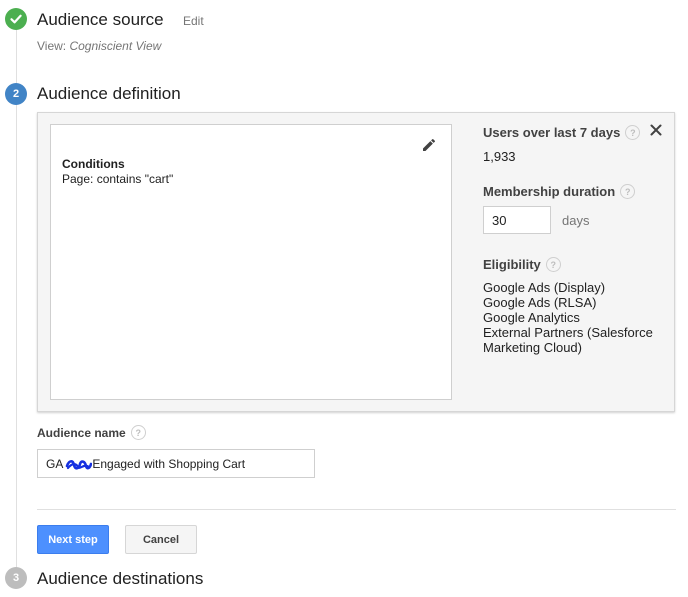 The height and width of the screenshot is (597, 688). What do you see at coordinates (161, 539) in the screenshot?
I see `cancel-button: Cancel` at bounding box center [161, 539].